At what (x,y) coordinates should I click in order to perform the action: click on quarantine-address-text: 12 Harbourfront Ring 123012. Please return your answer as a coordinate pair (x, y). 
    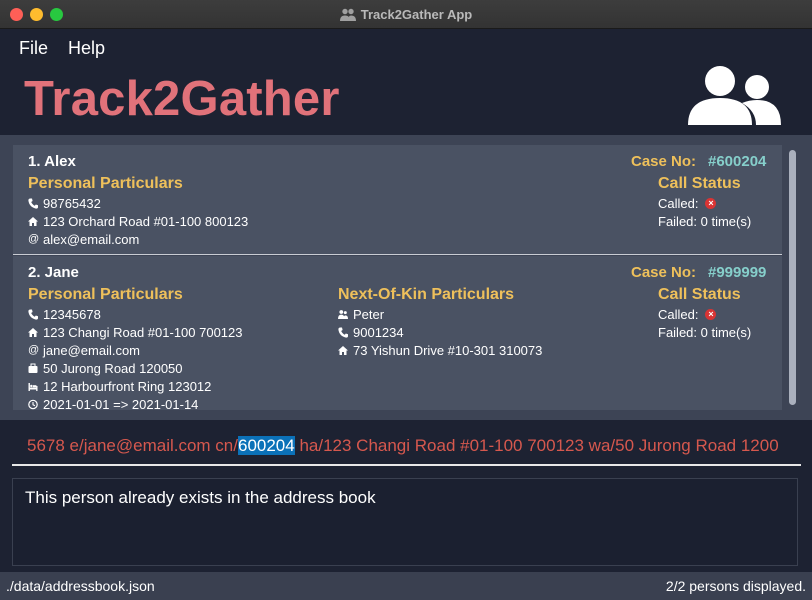
    Looking at the image, I should click on (127, 386).